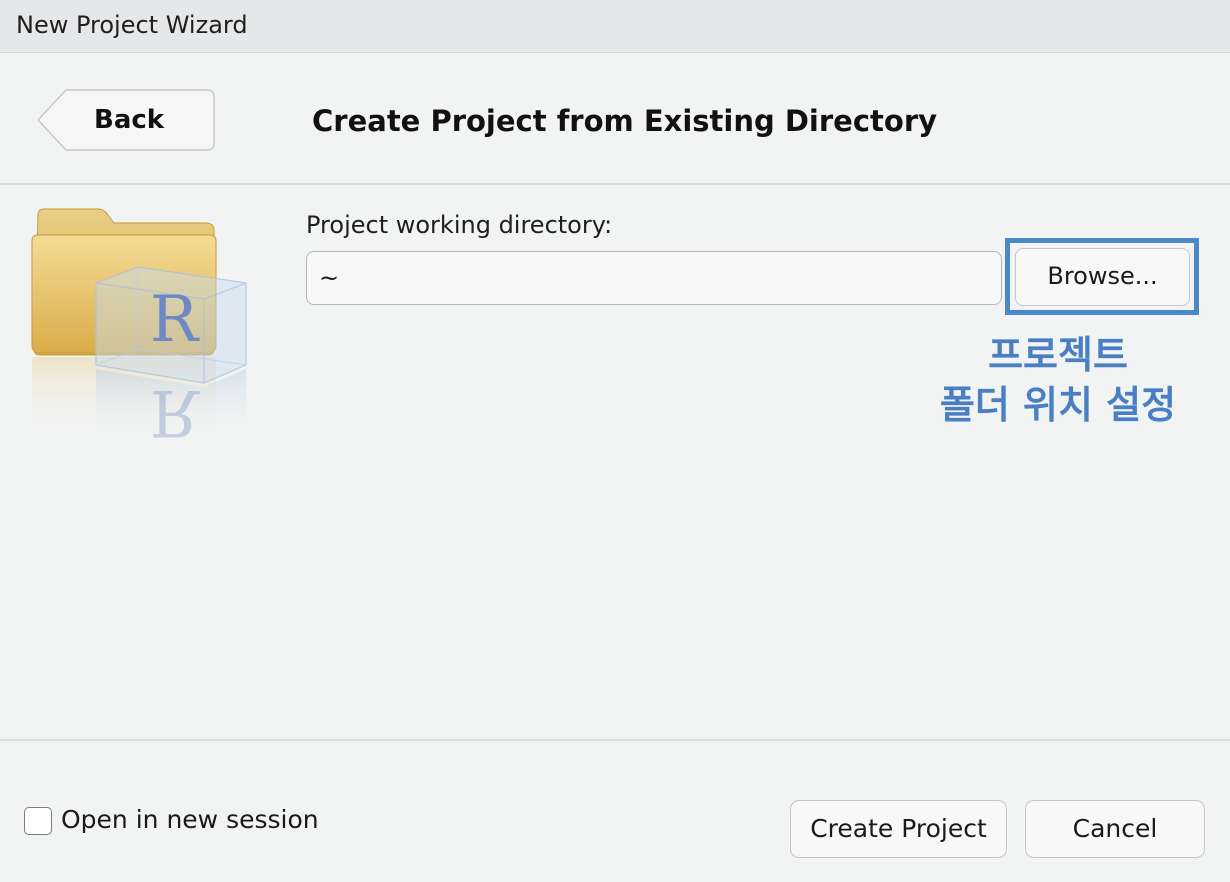 The height and width of the screenshot is (882, 1230). What do you see at coordinates (175, 320) in the screenshot?
I see `r-glyph: R` at bounding box center [175, 320].